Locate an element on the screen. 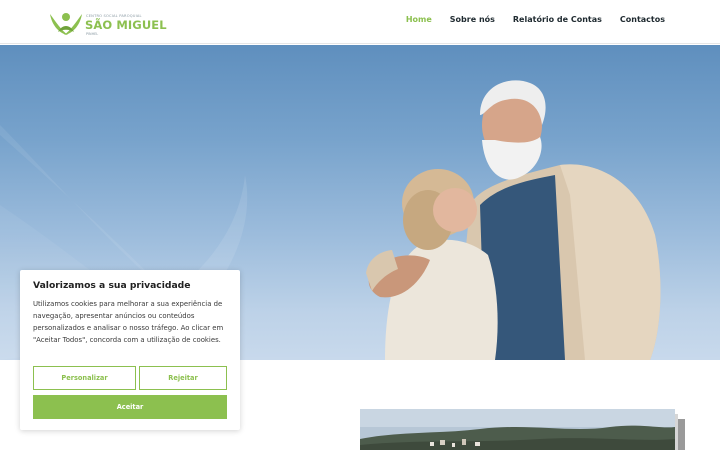 The image size is (720, 450). cookie-title: Valorizamos a sua privacidade is located at coordinates (112, 285).